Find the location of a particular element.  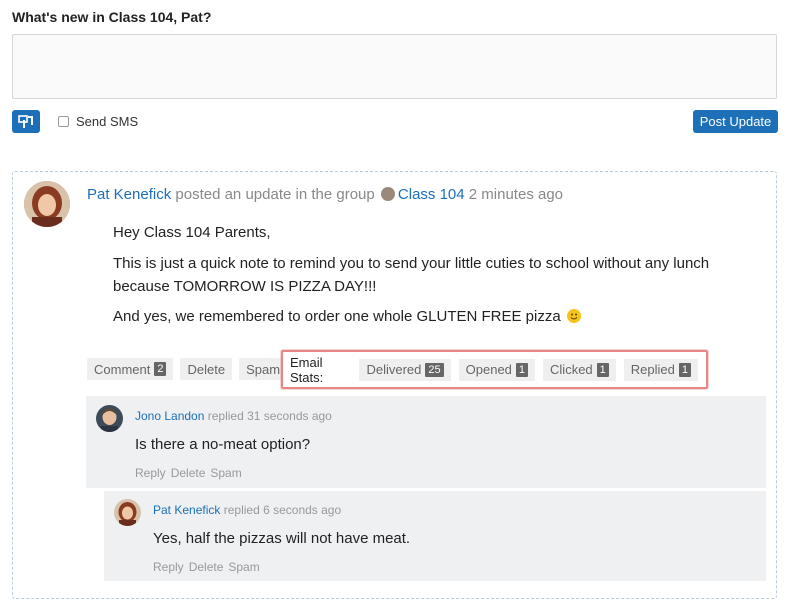

stat-clicked-label: Clicked is located at coordinates (571, 369).